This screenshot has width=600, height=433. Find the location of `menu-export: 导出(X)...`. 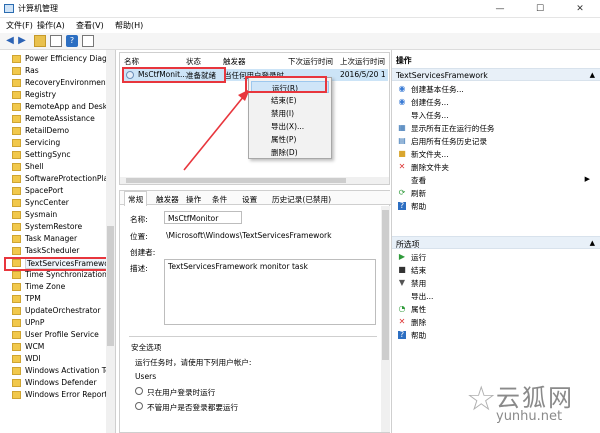

menu-export: 导出(X)... is located at coordinates (290, 126).